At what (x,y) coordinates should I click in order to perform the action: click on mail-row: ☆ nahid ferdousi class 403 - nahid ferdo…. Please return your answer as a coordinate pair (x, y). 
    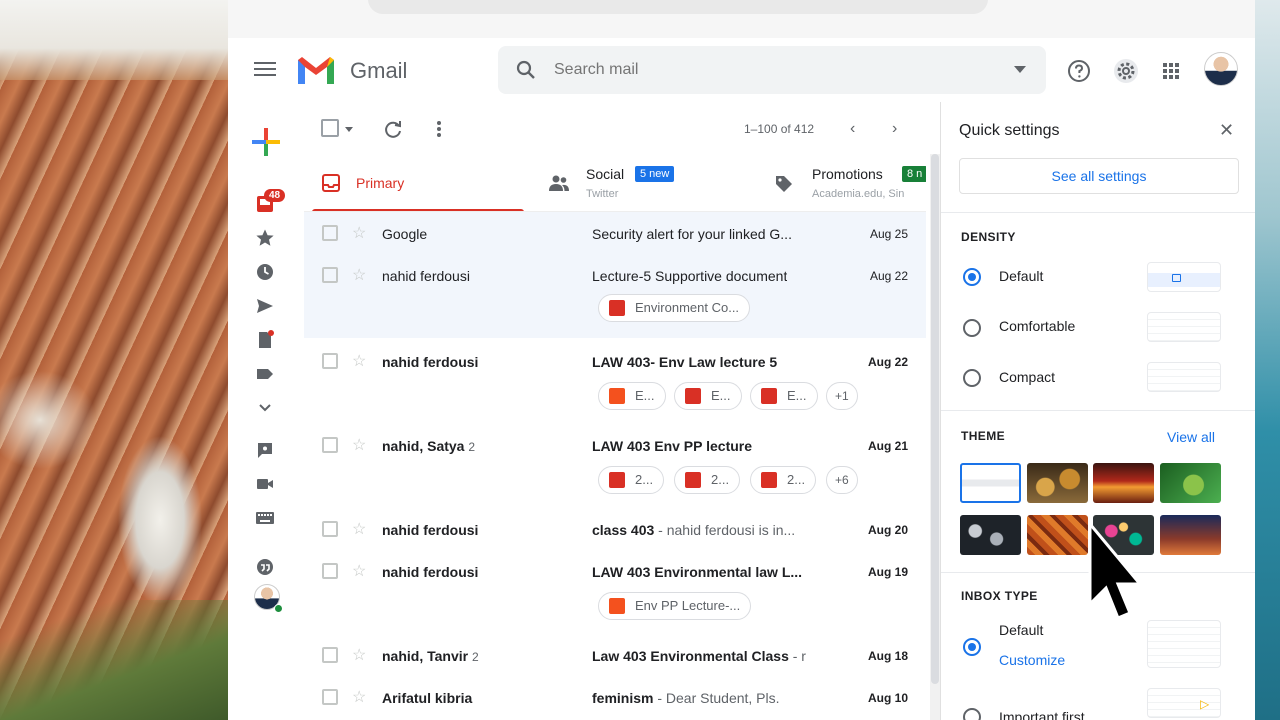
    Looking at the image, I should click on (615, 527).